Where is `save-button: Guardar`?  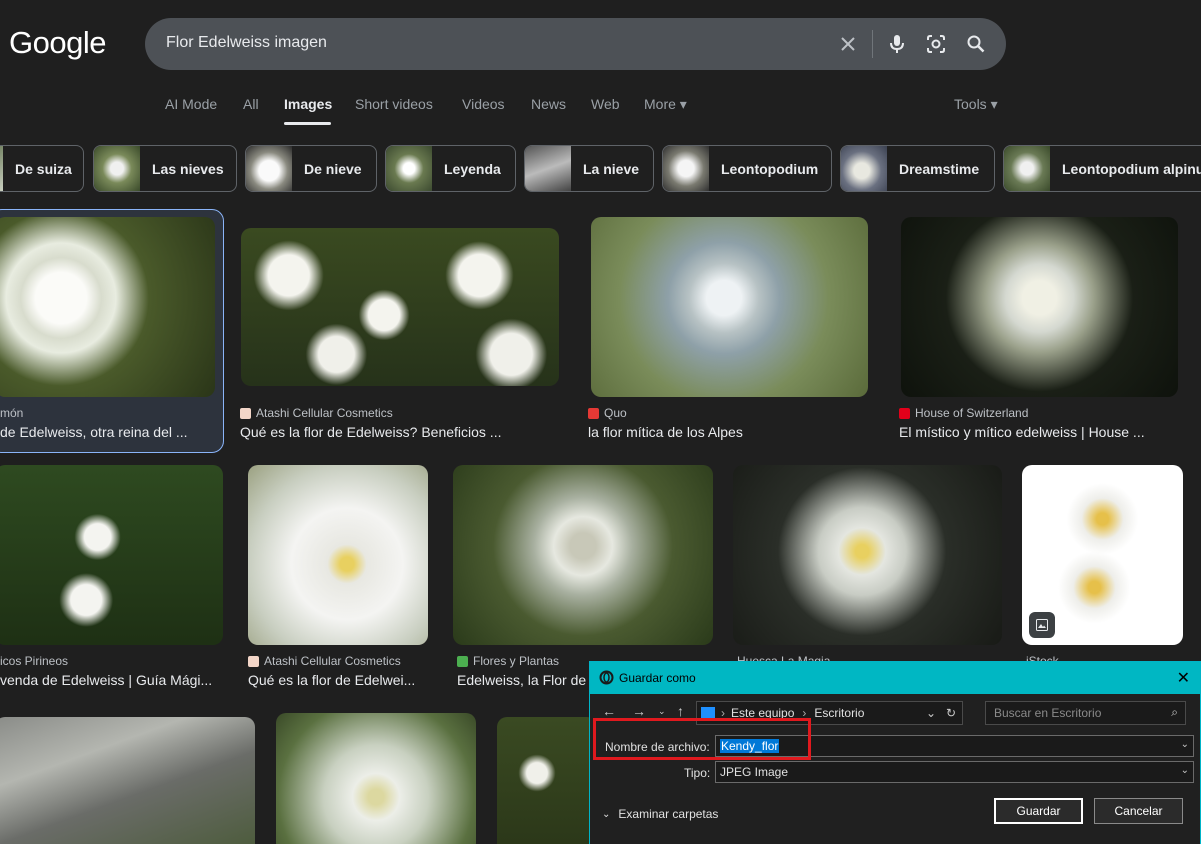
save-button: Guardar is located at coordinates (1038, 811).